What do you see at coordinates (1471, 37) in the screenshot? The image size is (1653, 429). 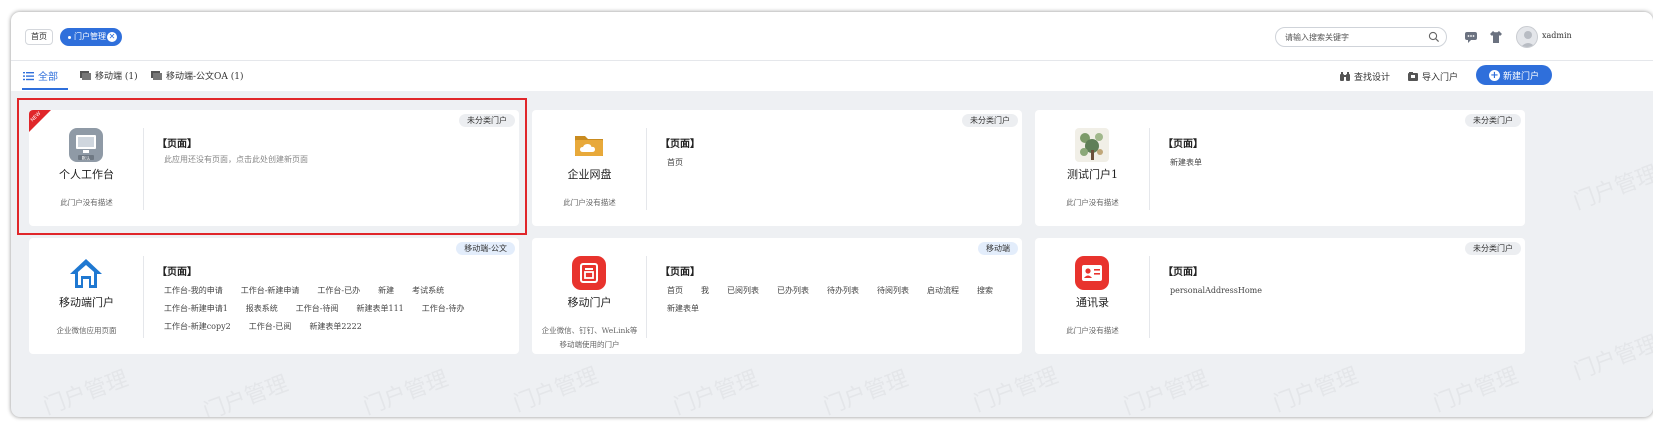 I see `message-icon` at bounding box center [1471, 37].